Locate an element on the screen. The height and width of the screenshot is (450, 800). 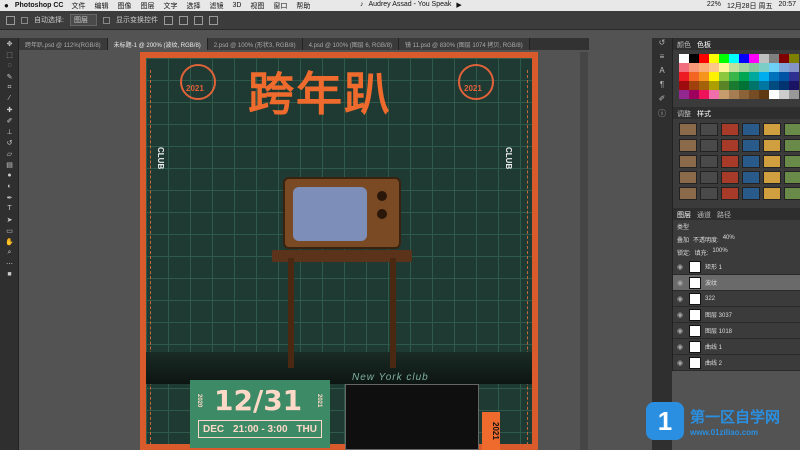
menu-filter: 滤镜 is located at coordinates (216, 6).